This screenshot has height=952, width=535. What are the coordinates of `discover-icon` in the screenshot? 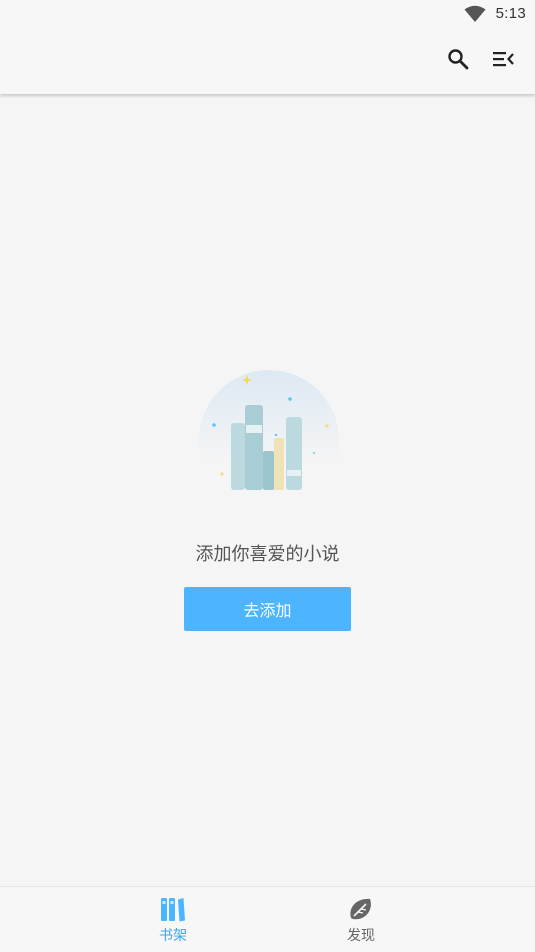 It's located at (360, 909).